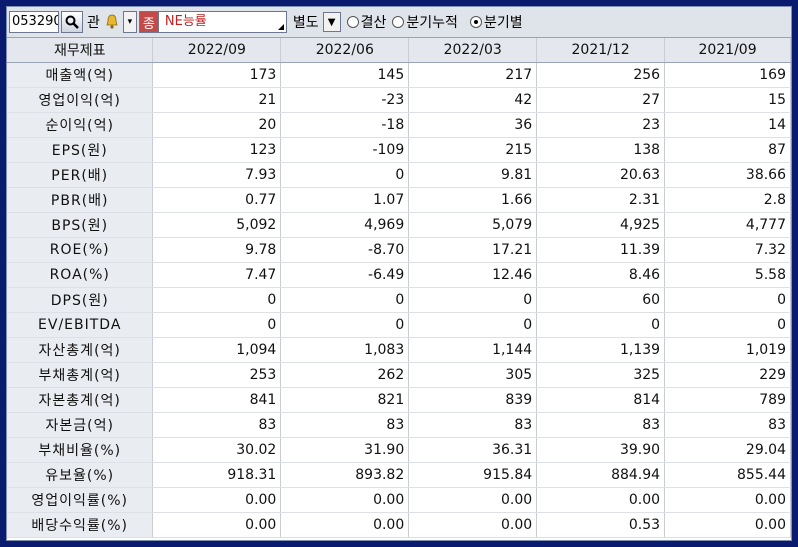  What do you see at coordinates (727, 275) in the screenshot?
I see `table-cell: 5.58` at bounding box center [727, 275].